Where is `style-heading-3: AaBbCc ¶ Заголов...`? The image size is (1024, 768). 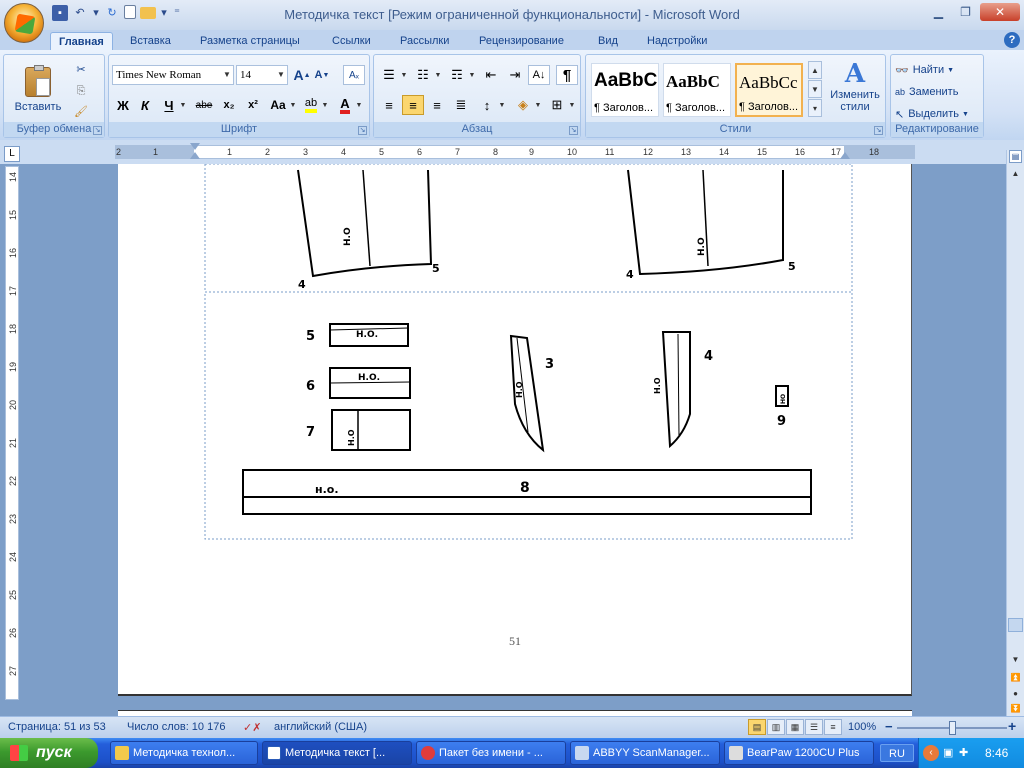
style-heading-3: AaBbCc ¶ Заголов... is located at coordinates (769, 90).